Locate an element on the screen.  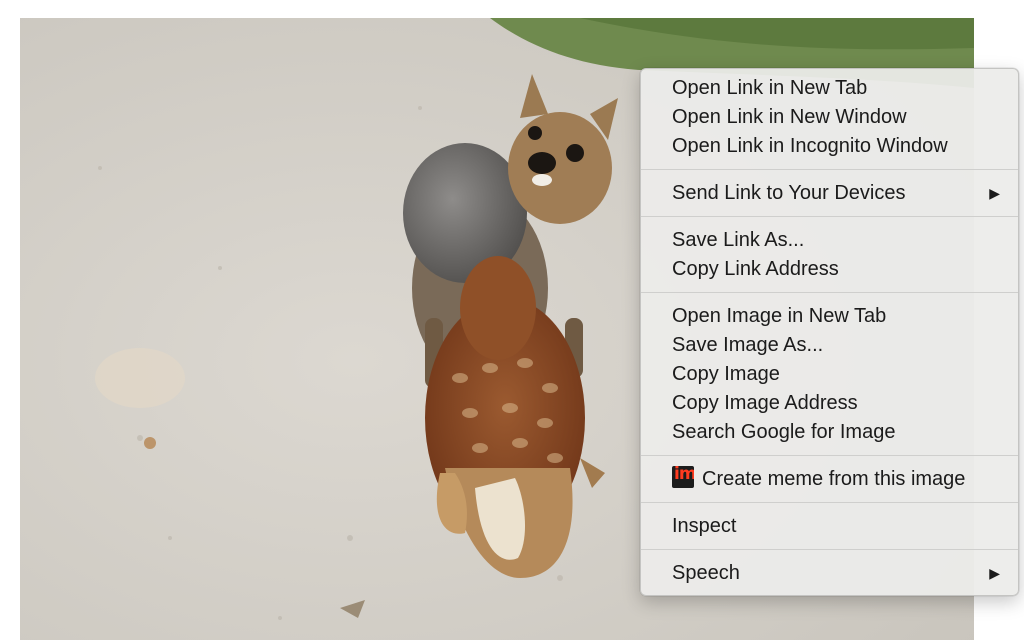
menu-item-label: Create meme from this image is located at coordinates (834, 479).